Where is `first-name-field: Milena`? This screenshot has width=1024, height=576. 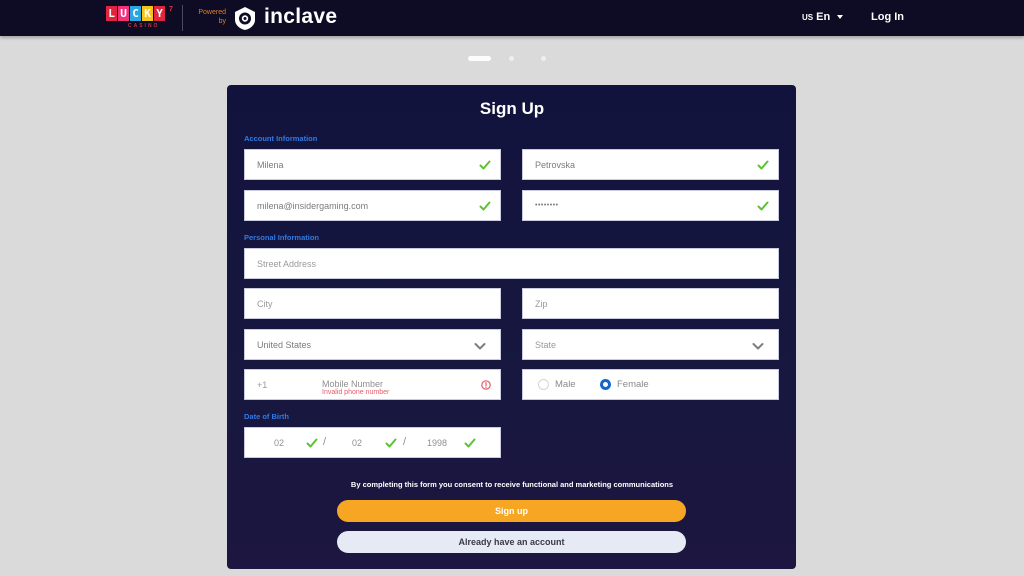
first-name-field: Milena is located at coordinates (372, 164).